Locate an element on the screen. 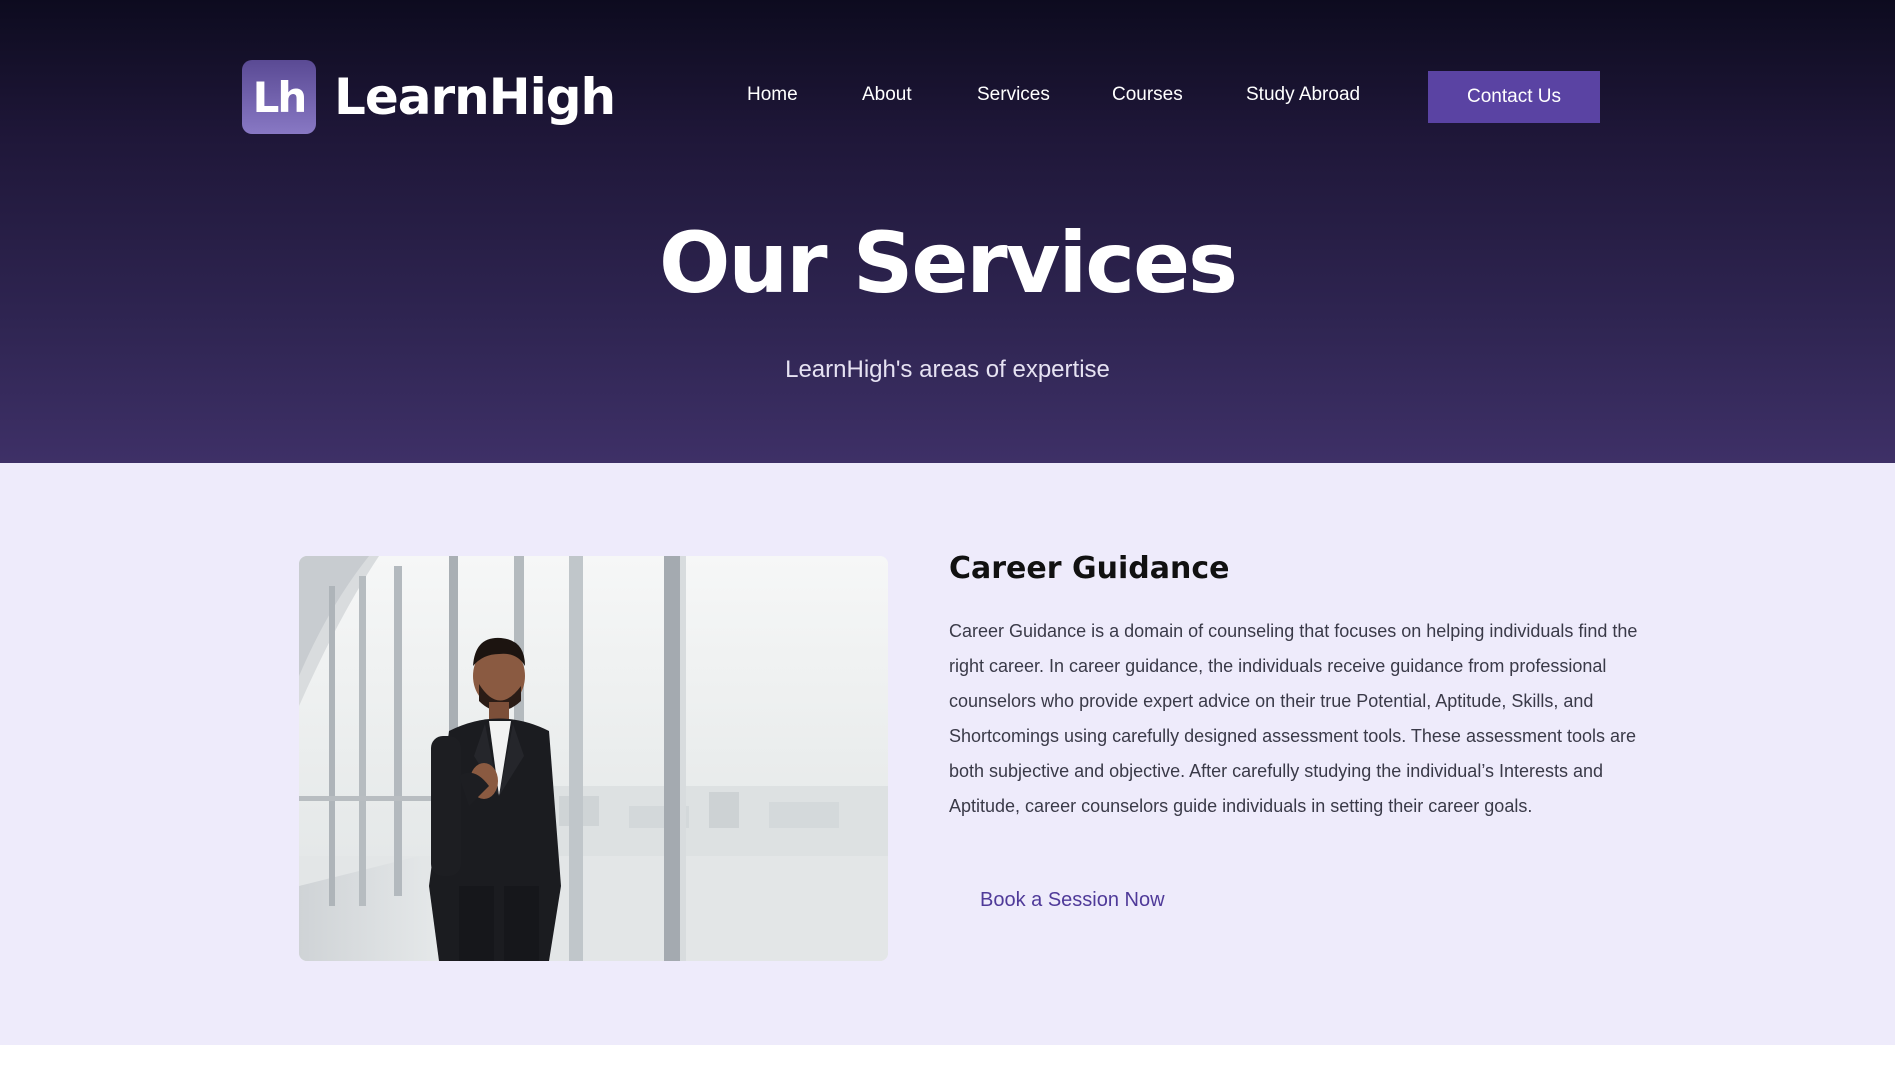 This screenshot has height=1079, width=1895. contact-us-button: Contact Us is located at coordinates (1514, 97).